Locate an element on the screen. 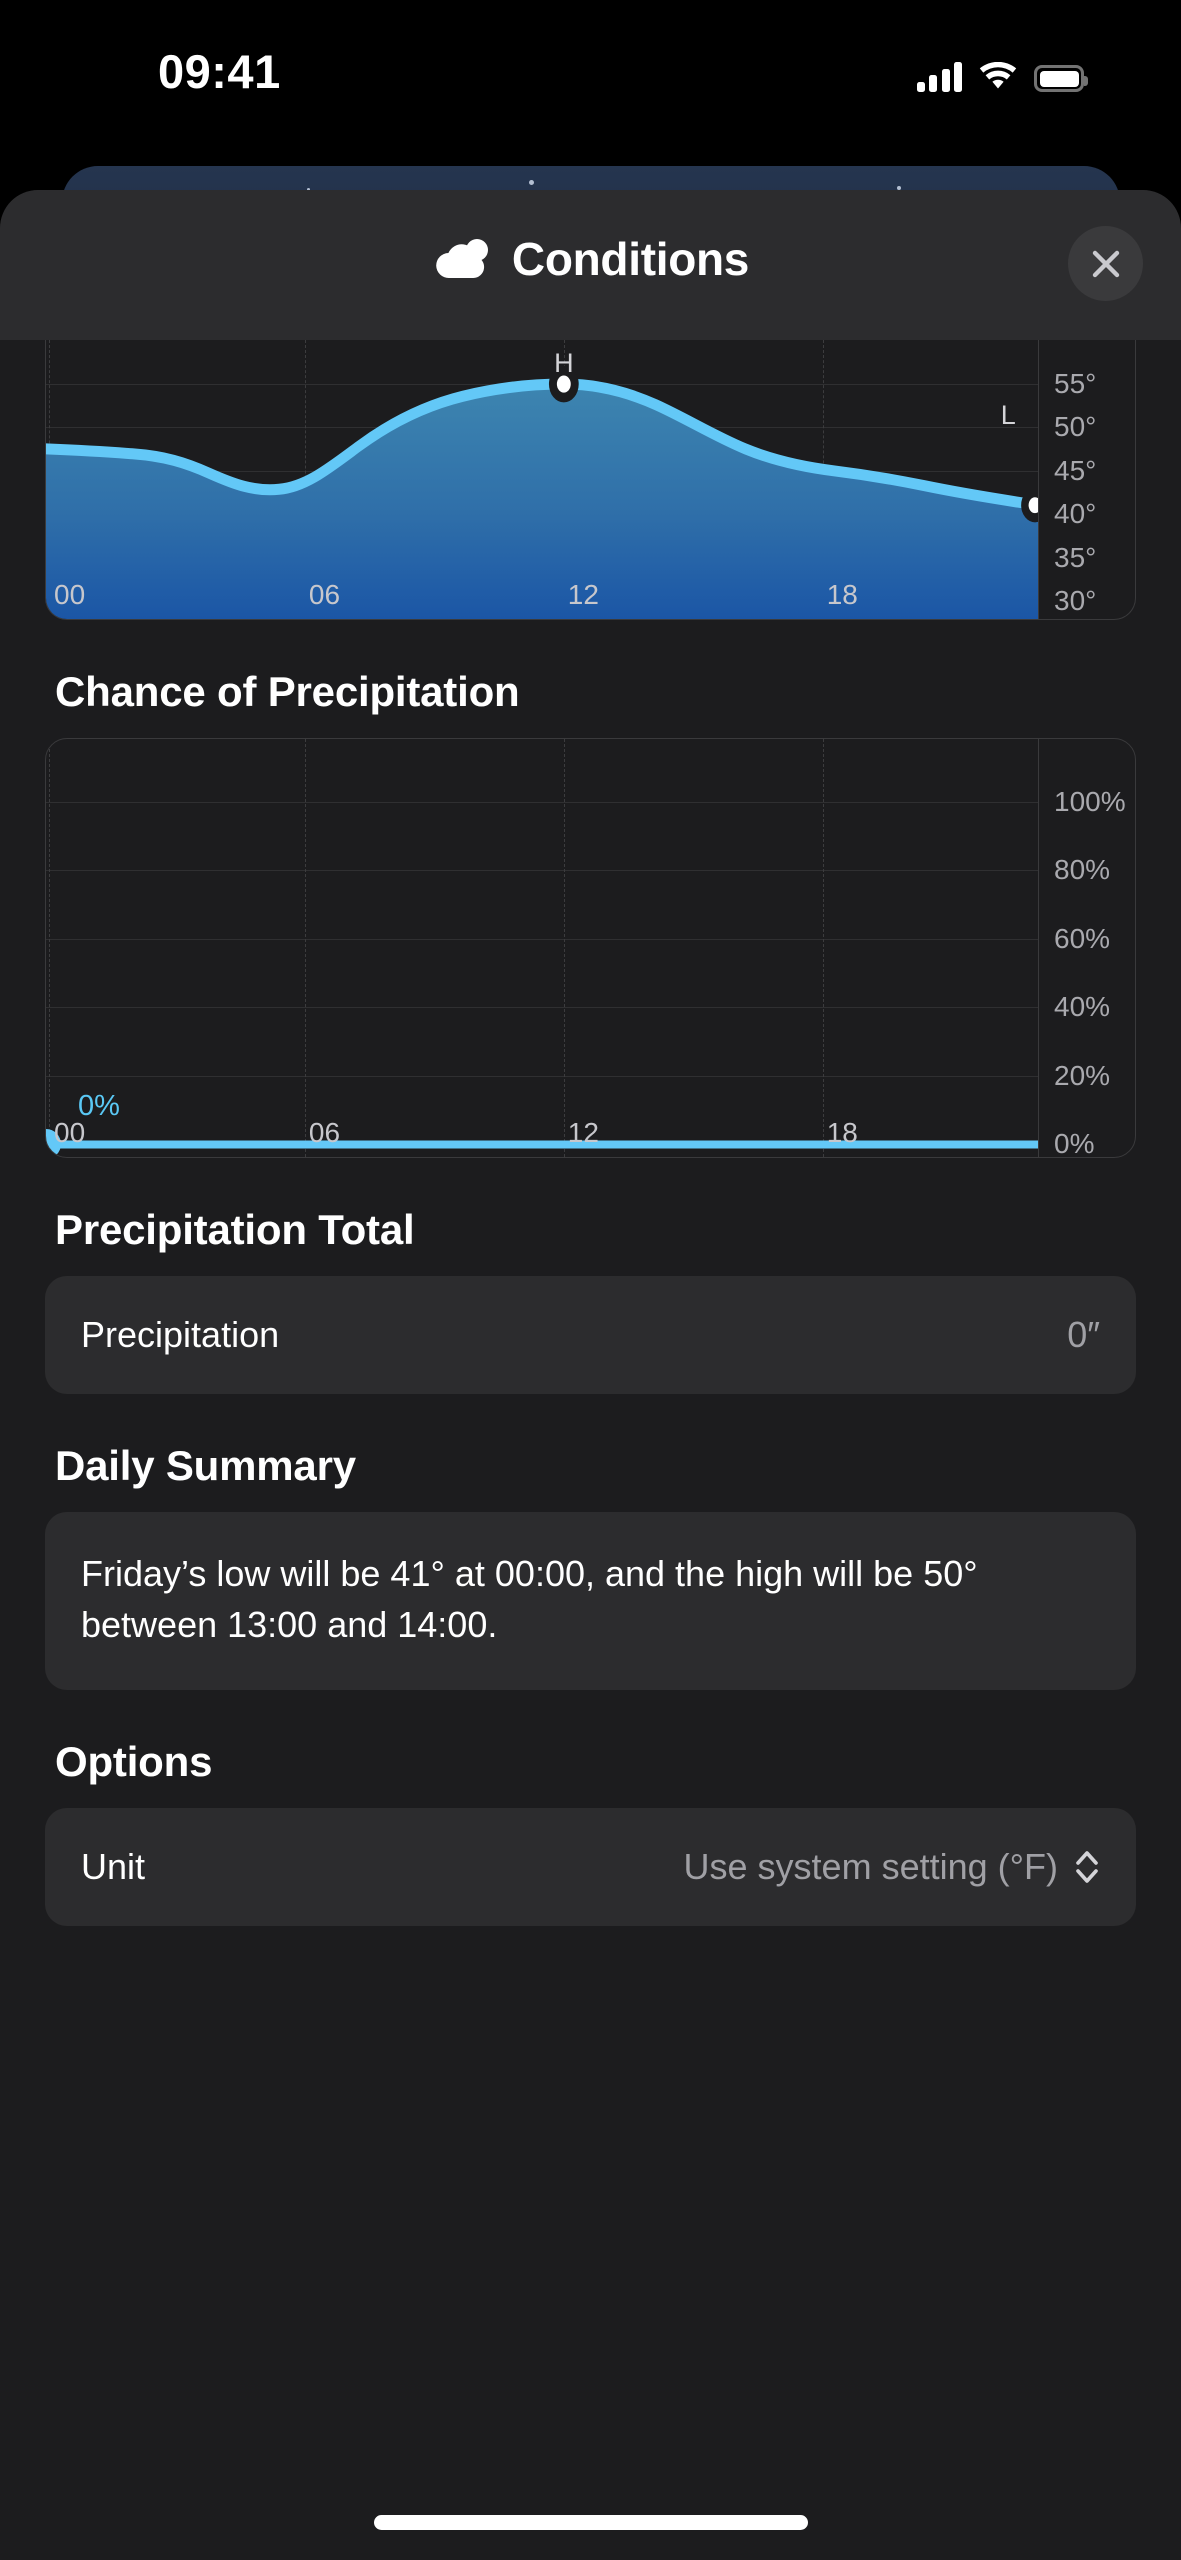 The width and height of the screenshot is (1181, 2560). precipitation-xtick-3: 18 is located at coordinates (842, 1132).